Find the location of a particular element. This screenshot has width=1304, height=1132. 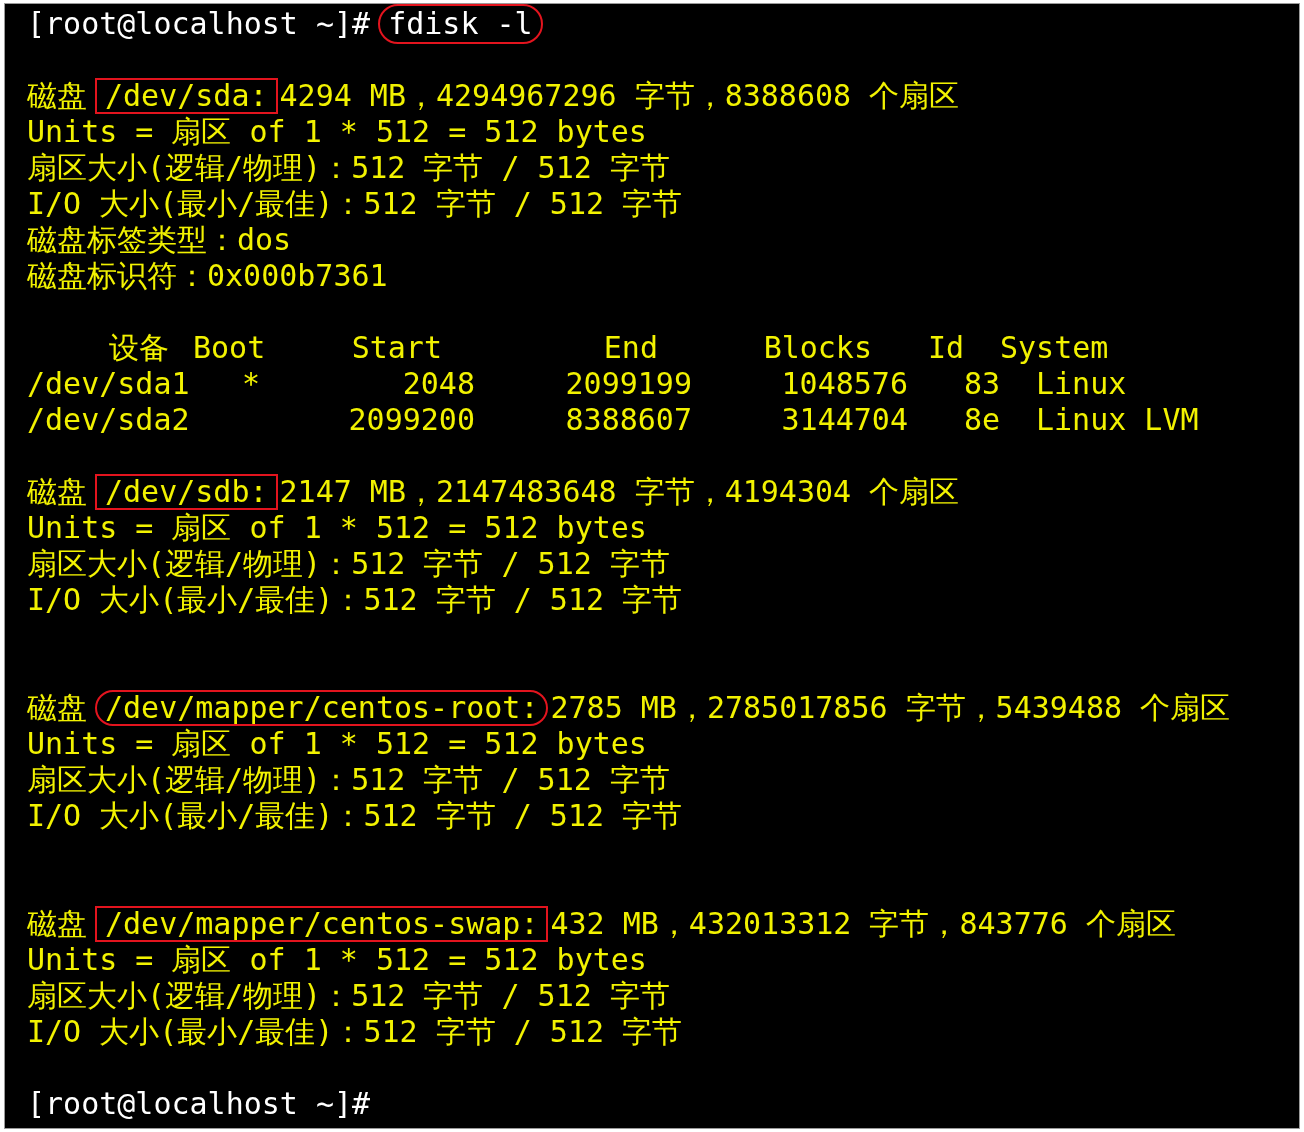

column-header: End is located at coordinates (630, 348).